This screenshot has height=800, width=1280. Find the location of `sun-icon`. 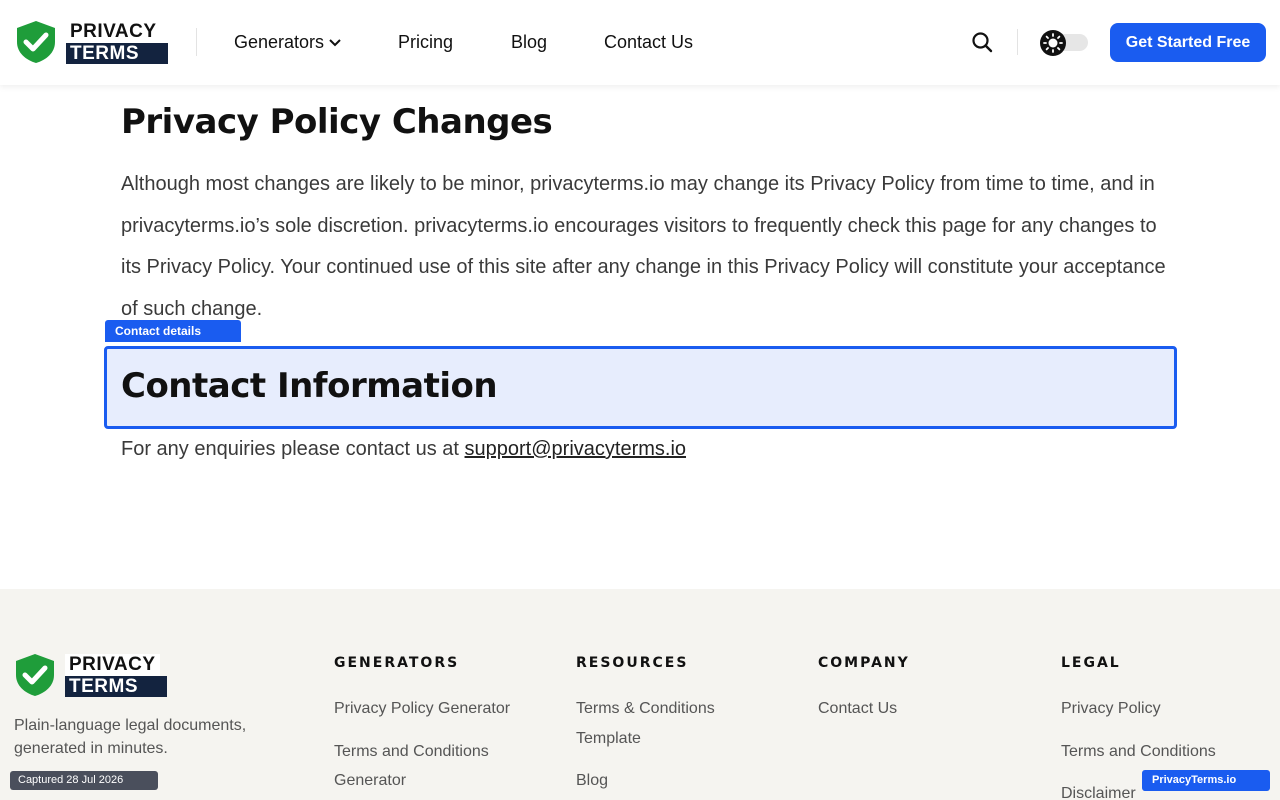

sun-icon is located at coordinates (1053, 43).